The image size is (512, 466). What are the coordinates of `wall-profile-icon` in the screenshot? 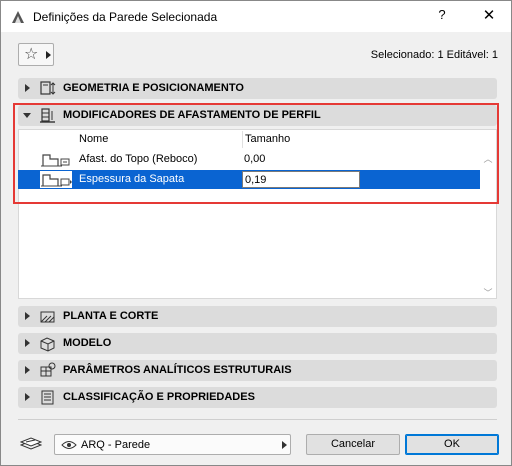 It's located at (55, 160).